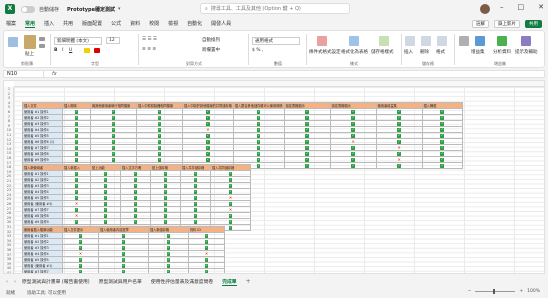  Describe the element at coordinates (248, 281) in the screenshot. I see `add-sheet-icon: +` at that location.